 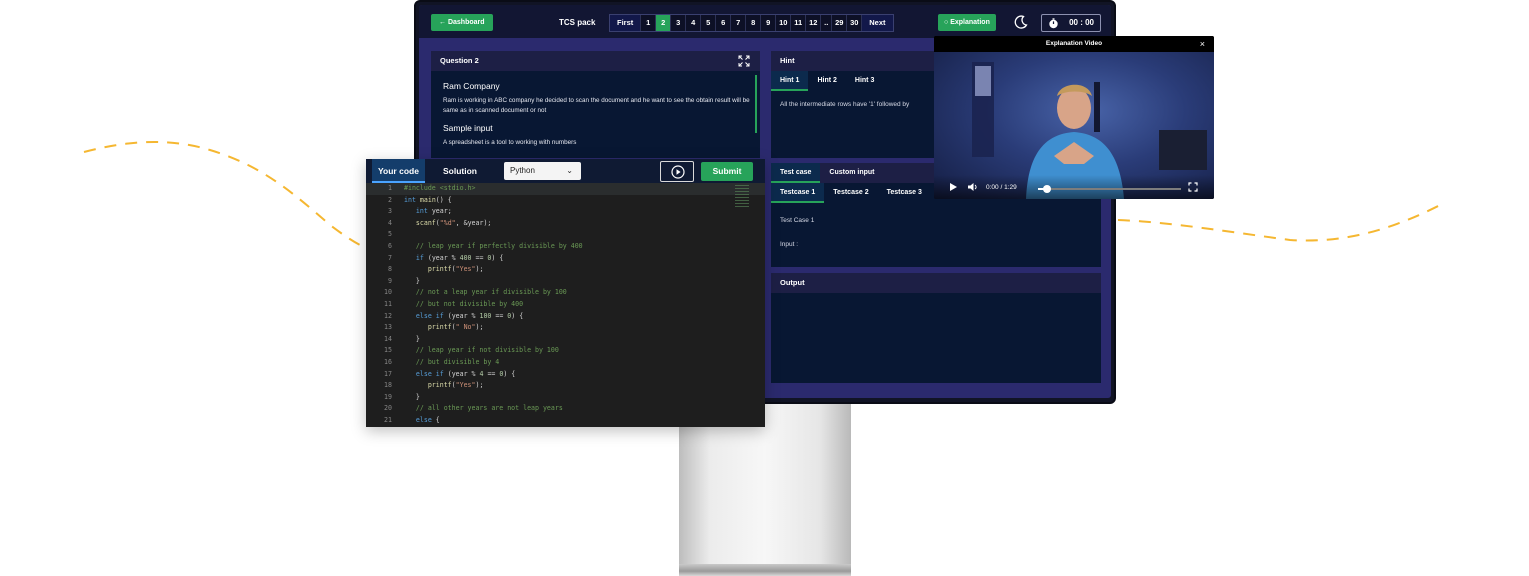 I want to click on pager-page: 30, so click(x=854, y=23).